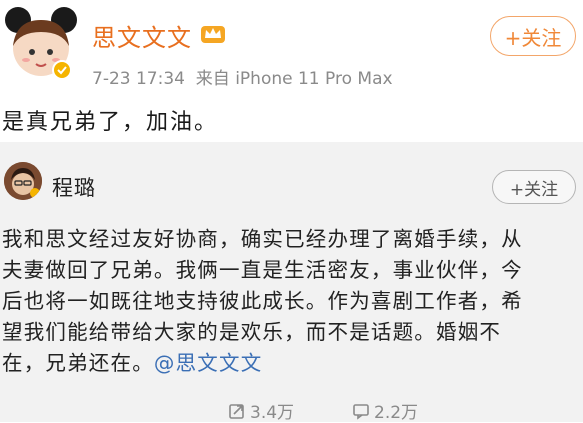 The width and height of the screenshot is (583, 423). I want to click on comment-stat: 2.2万, so click(385, 410).